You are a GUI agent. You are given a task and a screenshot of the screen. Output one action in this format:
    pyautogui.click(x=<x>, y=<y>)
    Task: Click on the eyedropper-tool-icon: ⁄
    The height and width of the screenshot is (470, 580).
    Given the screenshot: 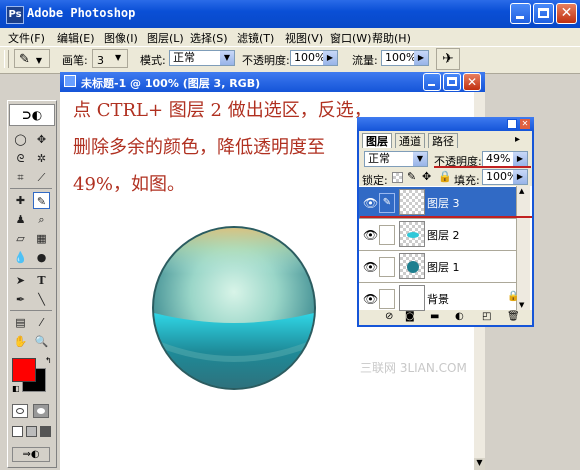 What is the action you would take?
    pyautogui.click(x=41, y=322)
    